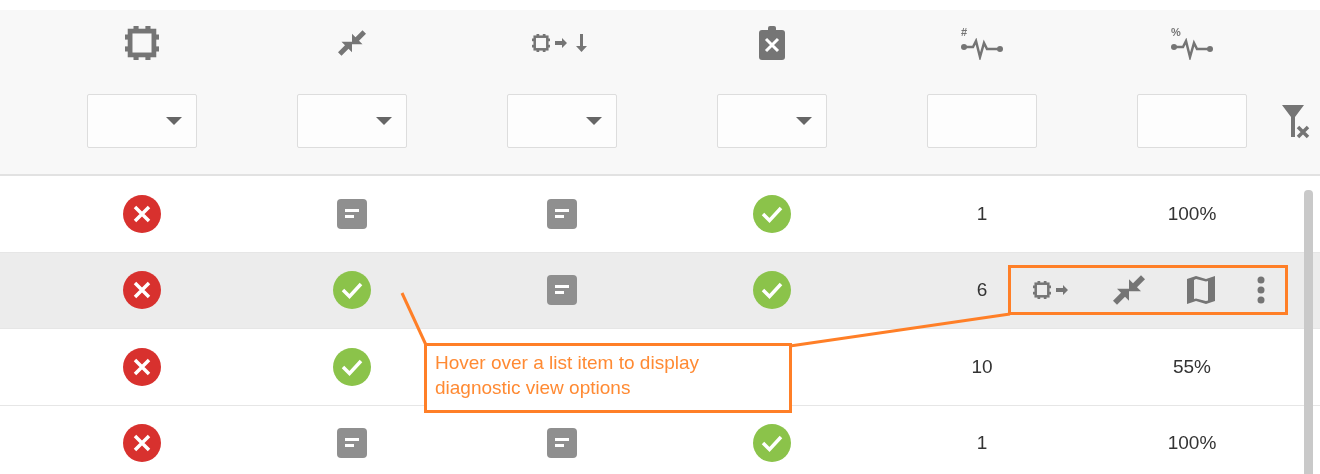 The image size is (1320, 474). I want to click on leader-line, so click(414, 319).